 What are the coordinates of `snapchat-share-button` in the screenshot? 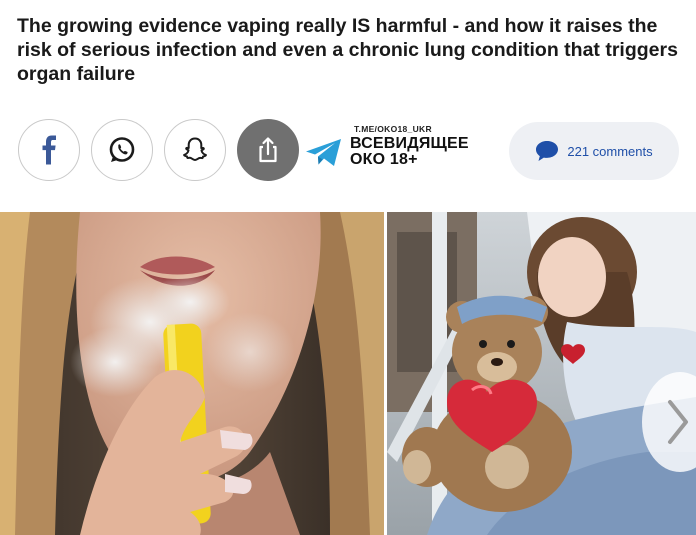 It's located at (195, 150).